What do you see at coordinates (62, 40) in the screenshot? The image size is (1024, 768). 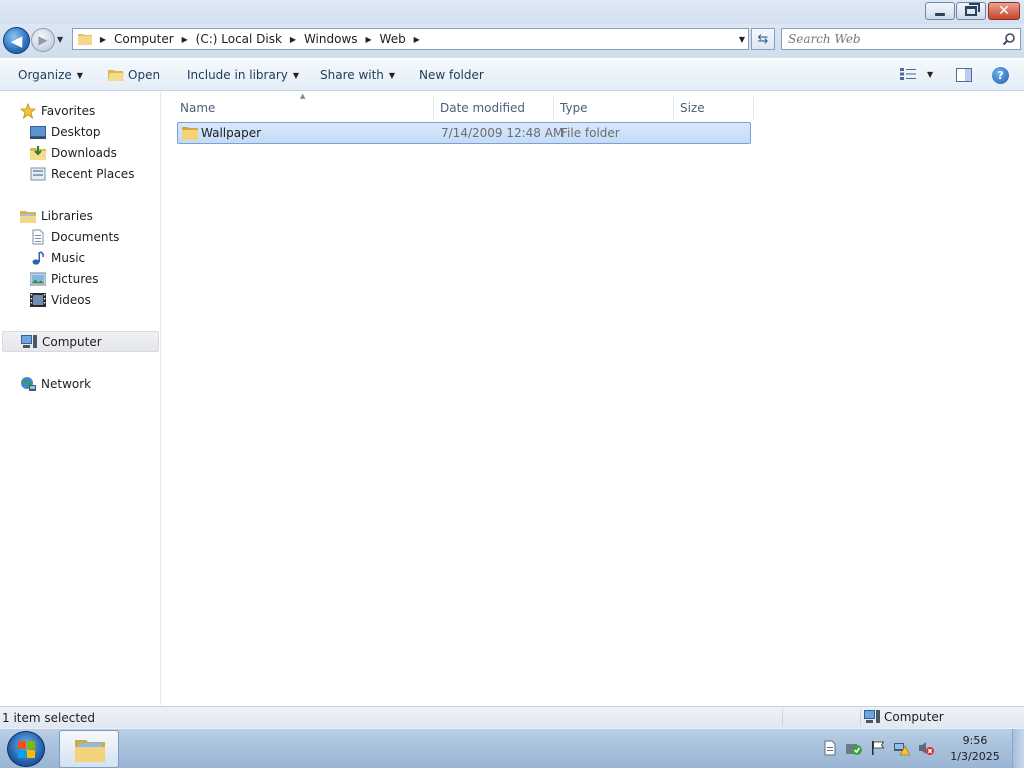 I see `recent-pages-dropdown: ▼` at bounding box center [62, 40].